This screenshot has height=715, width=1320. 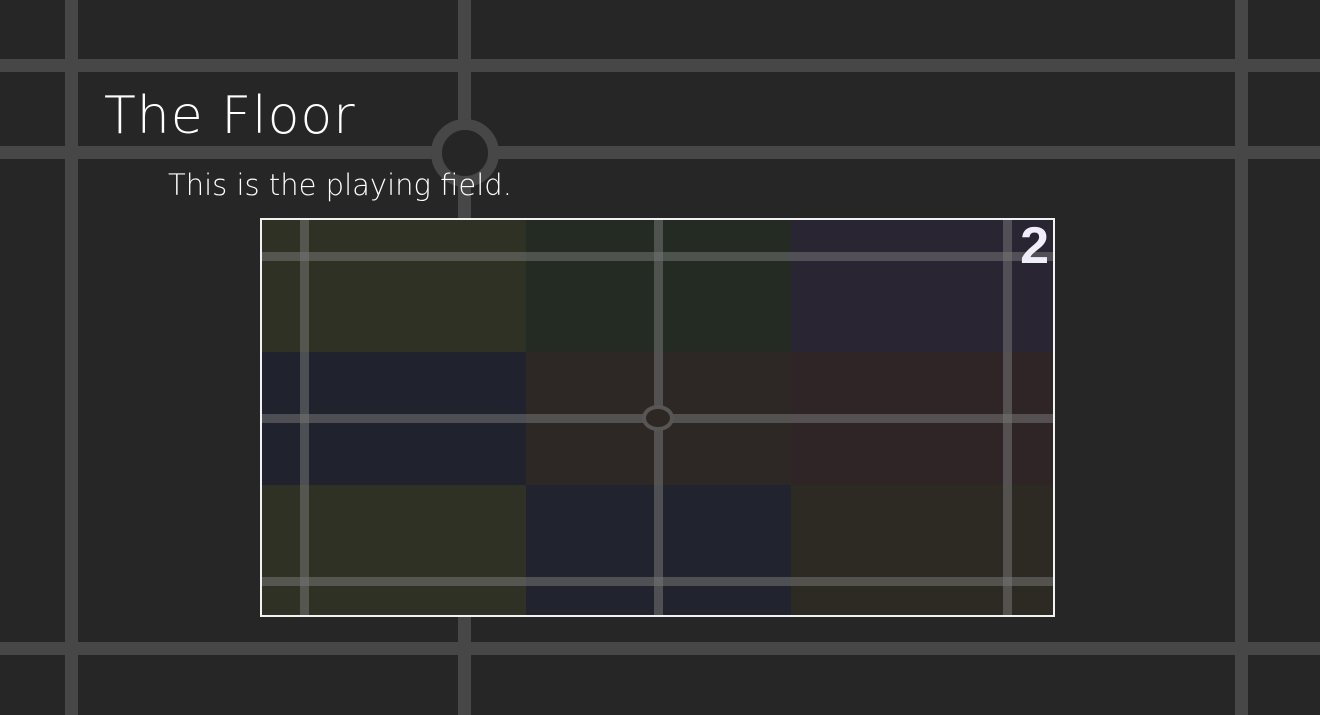 What do you see at coordinates (1034, 246) in the screenshot?
I see `round-counter: 2` at bounding box center [1034, 246].